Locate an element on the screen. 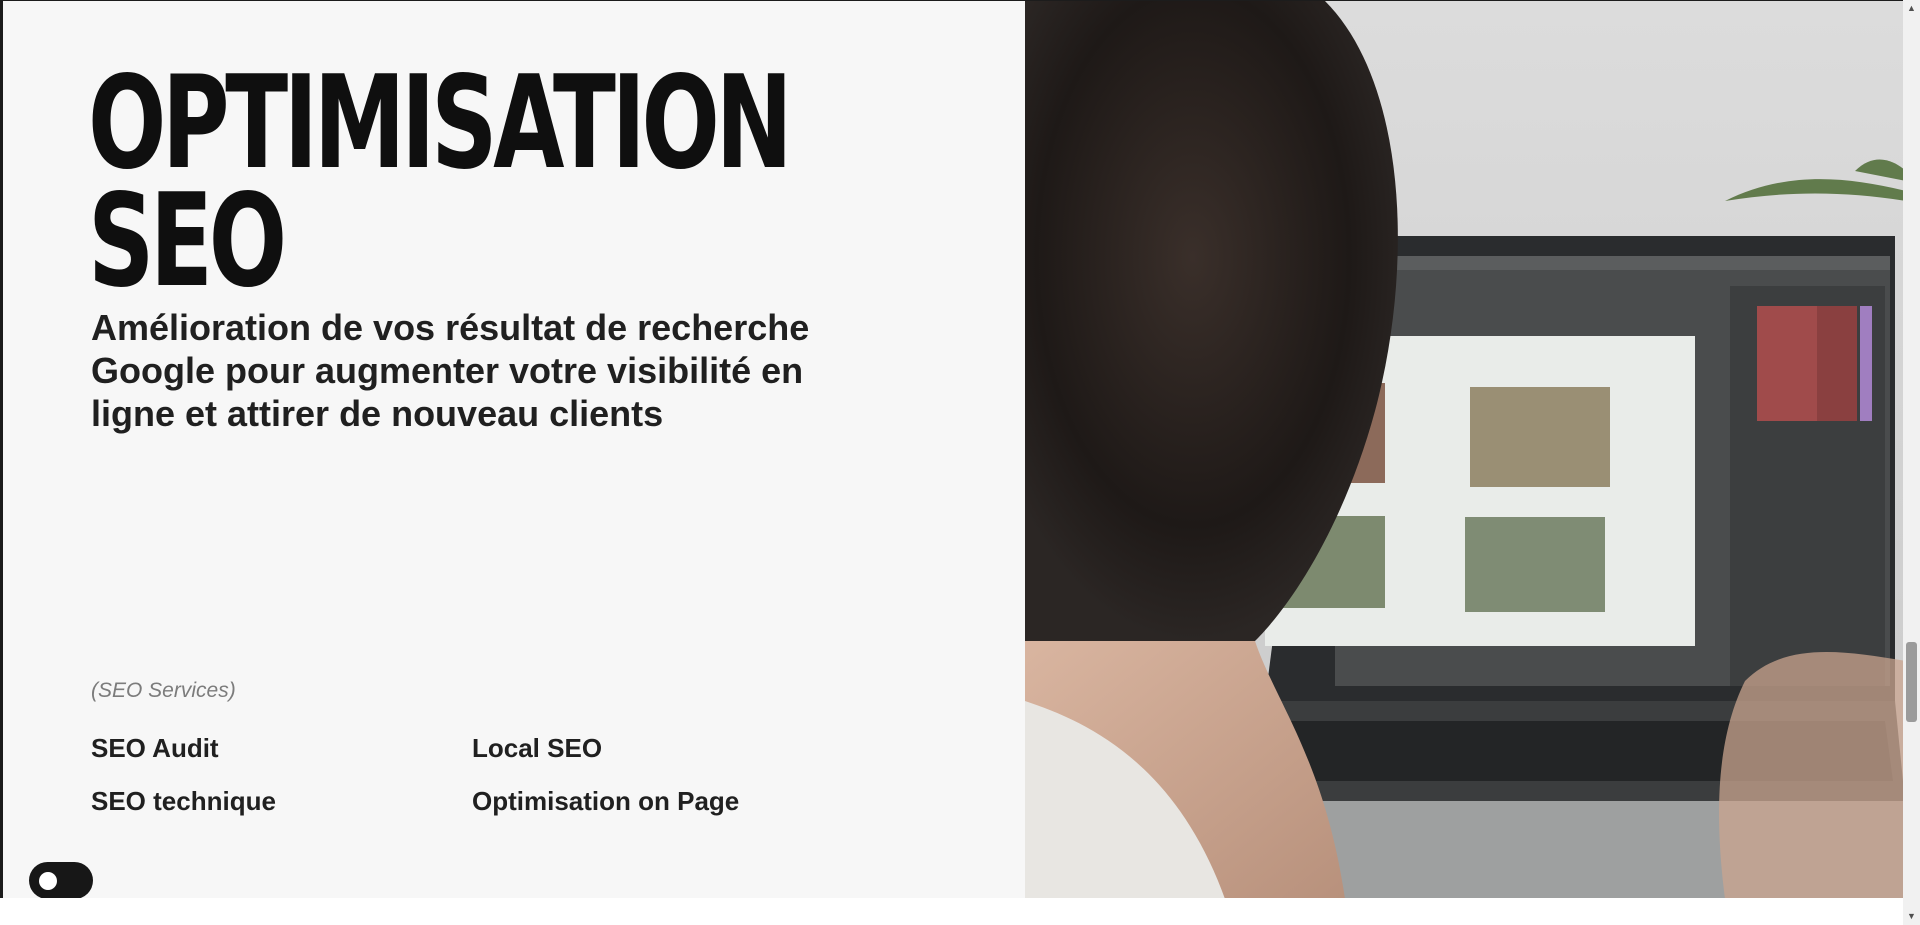 The height and width of the screenshot is (925, 1920). scrollbar-thumb is located at coordinates (1911, 682).